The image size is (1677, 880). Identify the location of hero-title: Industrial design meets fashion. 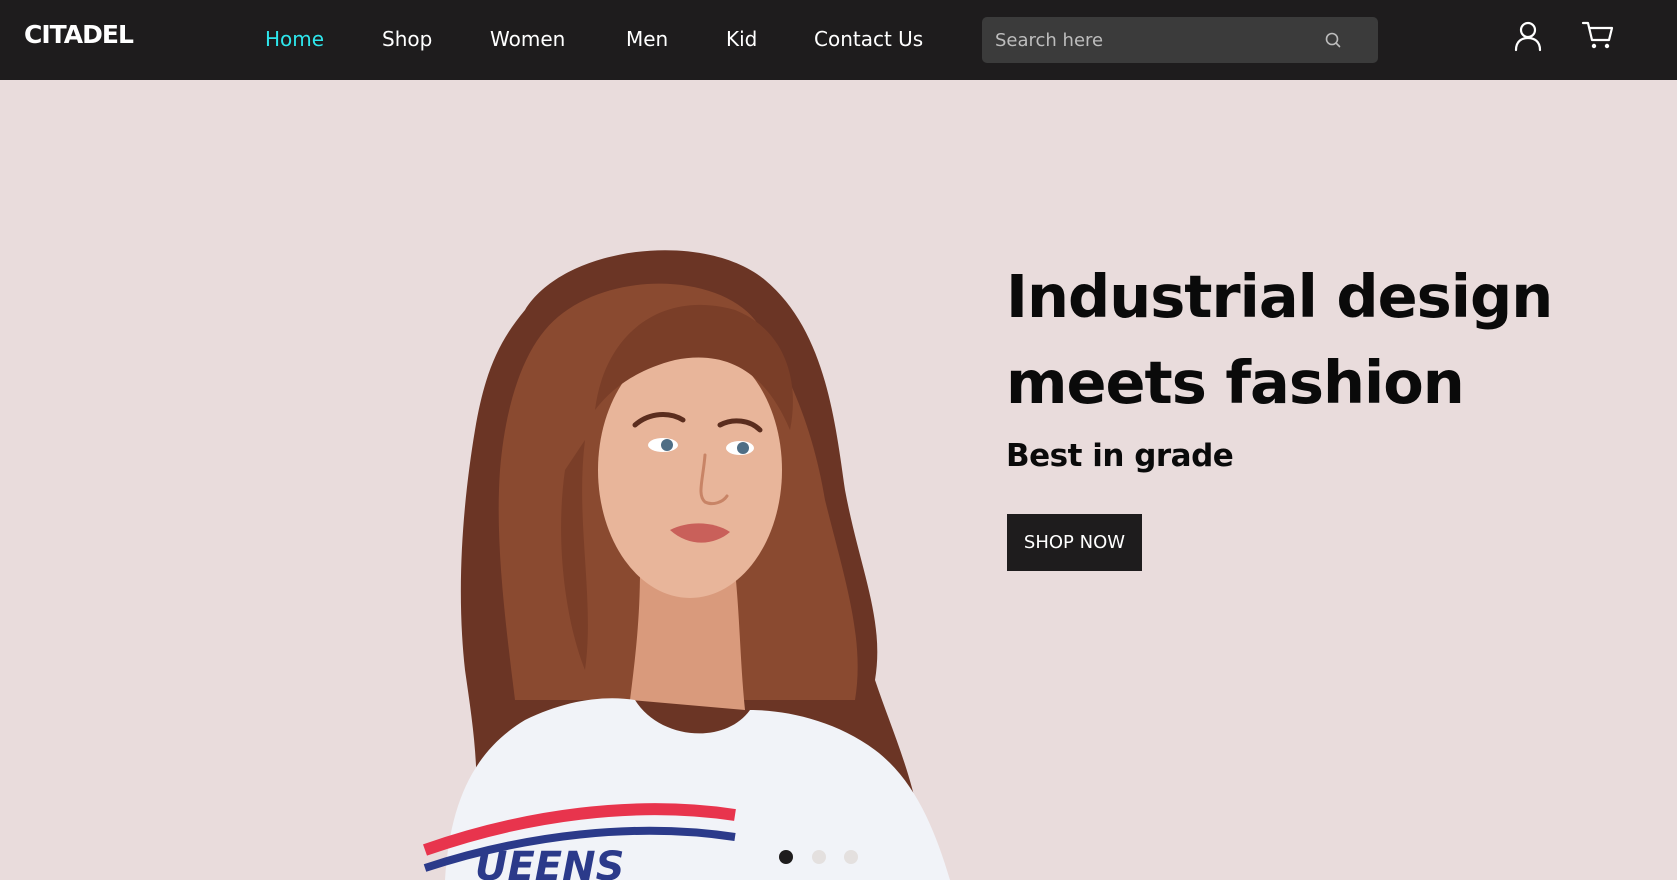
(1326, 340).